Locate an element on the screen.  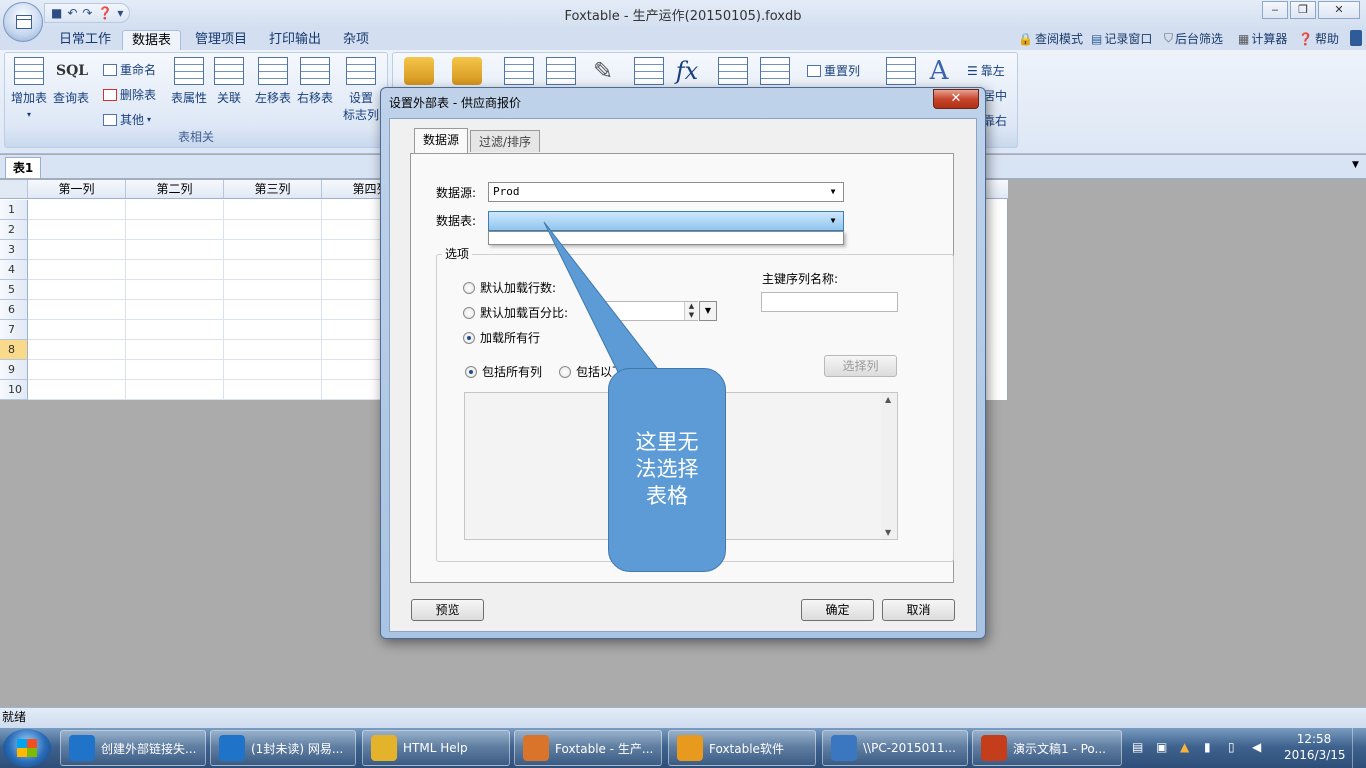
callout-bubble: 这里无法选择表格 is located at coordinates (667, 470).